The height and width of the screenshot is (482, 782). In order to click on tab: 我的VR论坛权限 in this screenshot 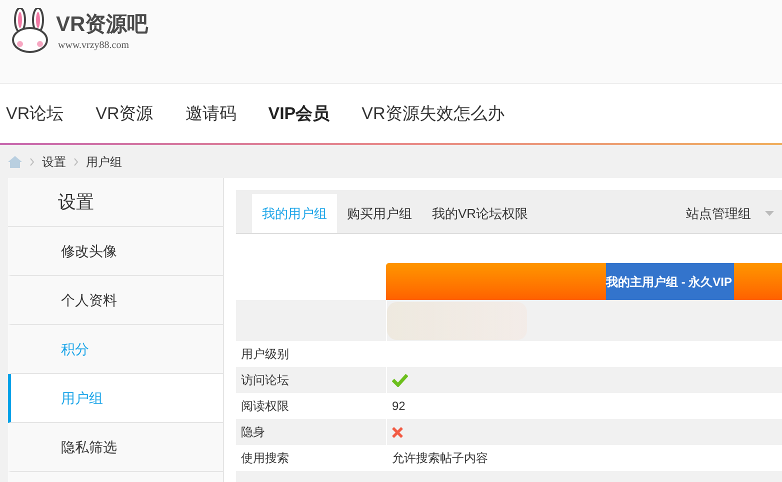, I will do `click(480, 213)`.